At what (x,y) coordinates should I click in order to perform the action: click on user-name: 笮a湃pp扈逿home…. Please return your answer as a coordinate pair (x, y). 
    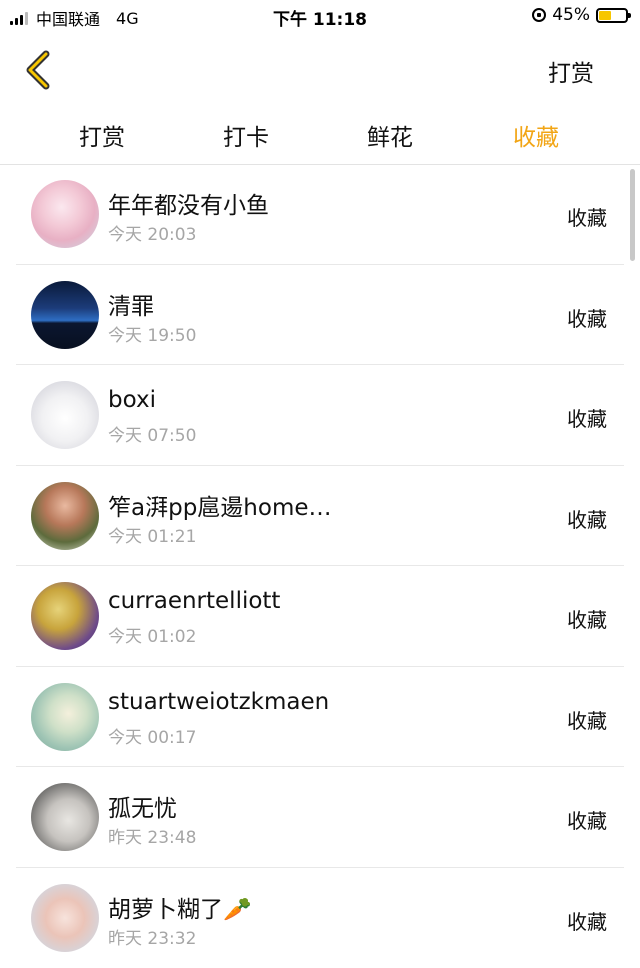
    Looking at the image, I should click on (220, 507).